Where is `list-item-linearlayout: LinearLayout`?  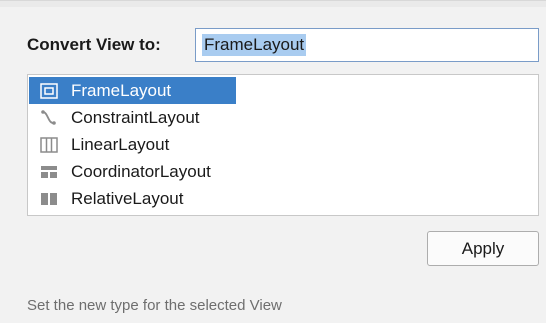 list-item-linearlayout: LinearLayout is located at coordinates (132, 144).